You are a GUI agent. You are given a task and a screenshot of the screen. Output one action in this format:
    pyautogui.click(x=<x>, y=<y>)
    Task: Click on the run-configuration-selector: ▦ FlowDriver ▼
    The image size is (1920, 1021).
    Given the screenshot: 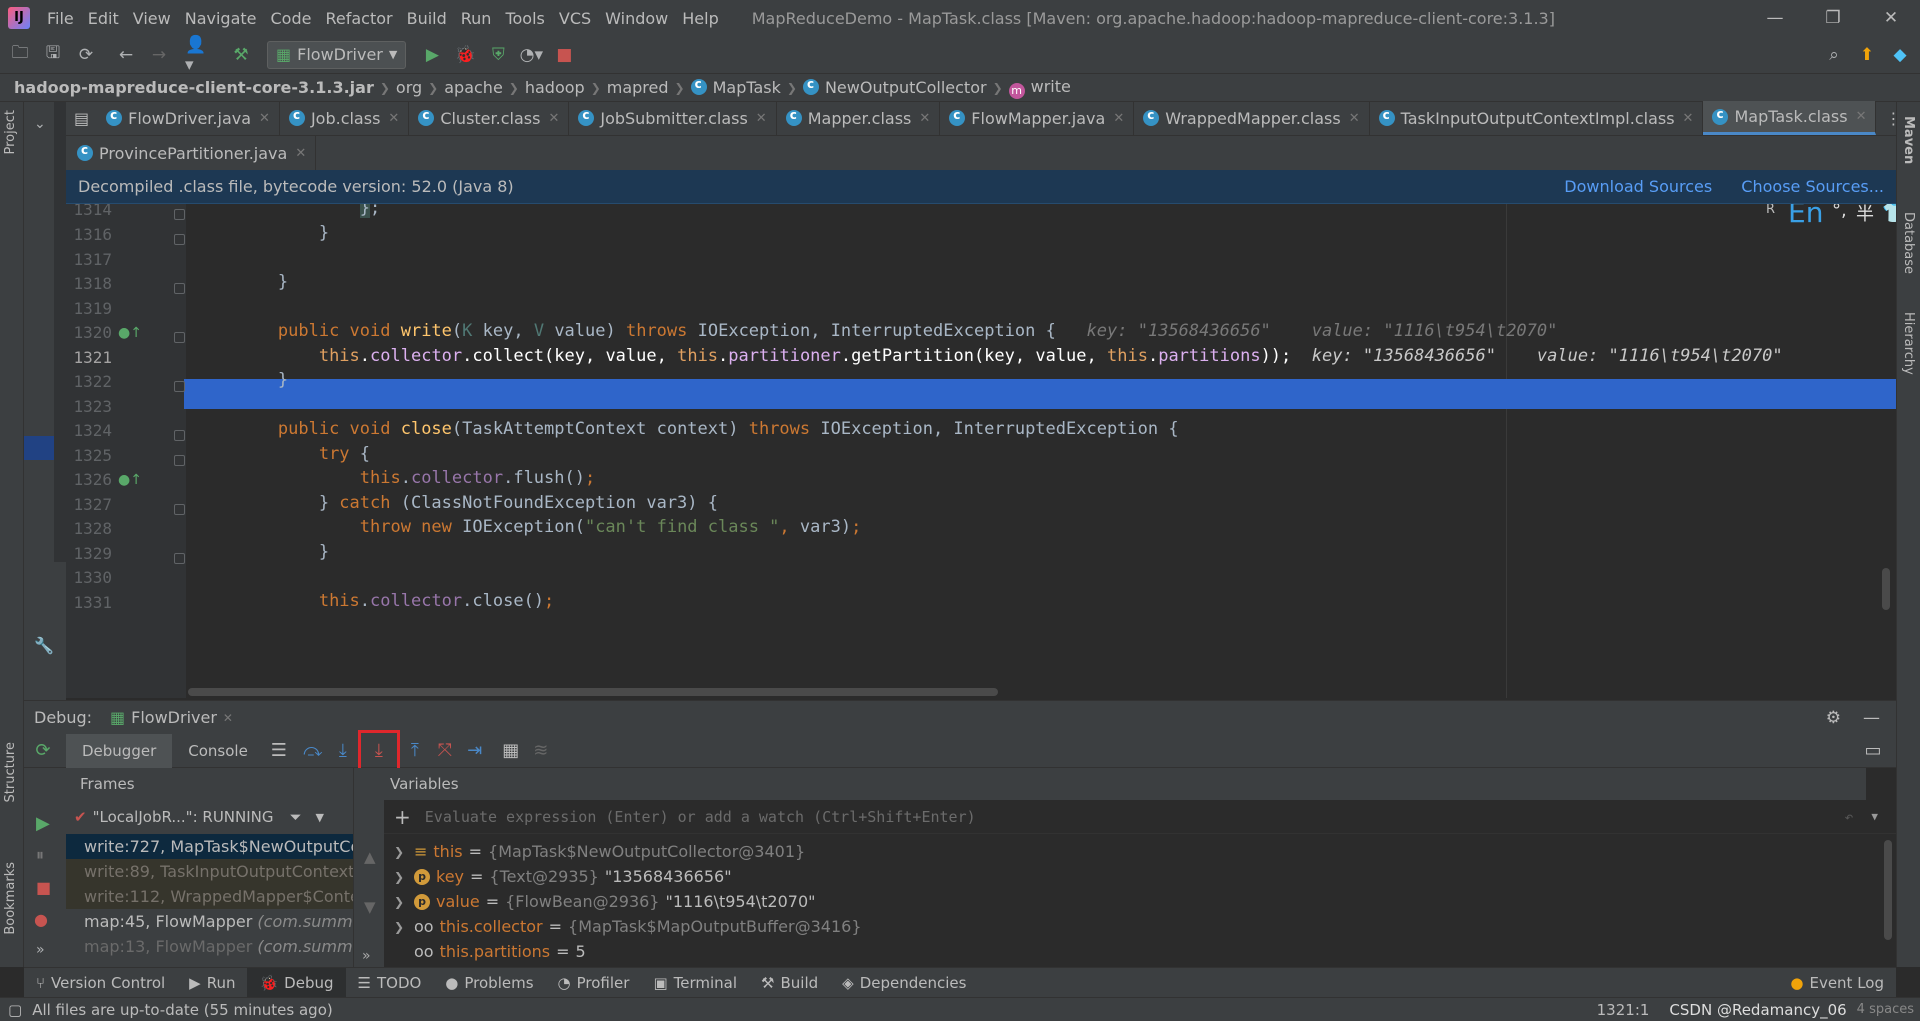 What is the action you would take?
    pyautogui.click(x=337, y=54)
    